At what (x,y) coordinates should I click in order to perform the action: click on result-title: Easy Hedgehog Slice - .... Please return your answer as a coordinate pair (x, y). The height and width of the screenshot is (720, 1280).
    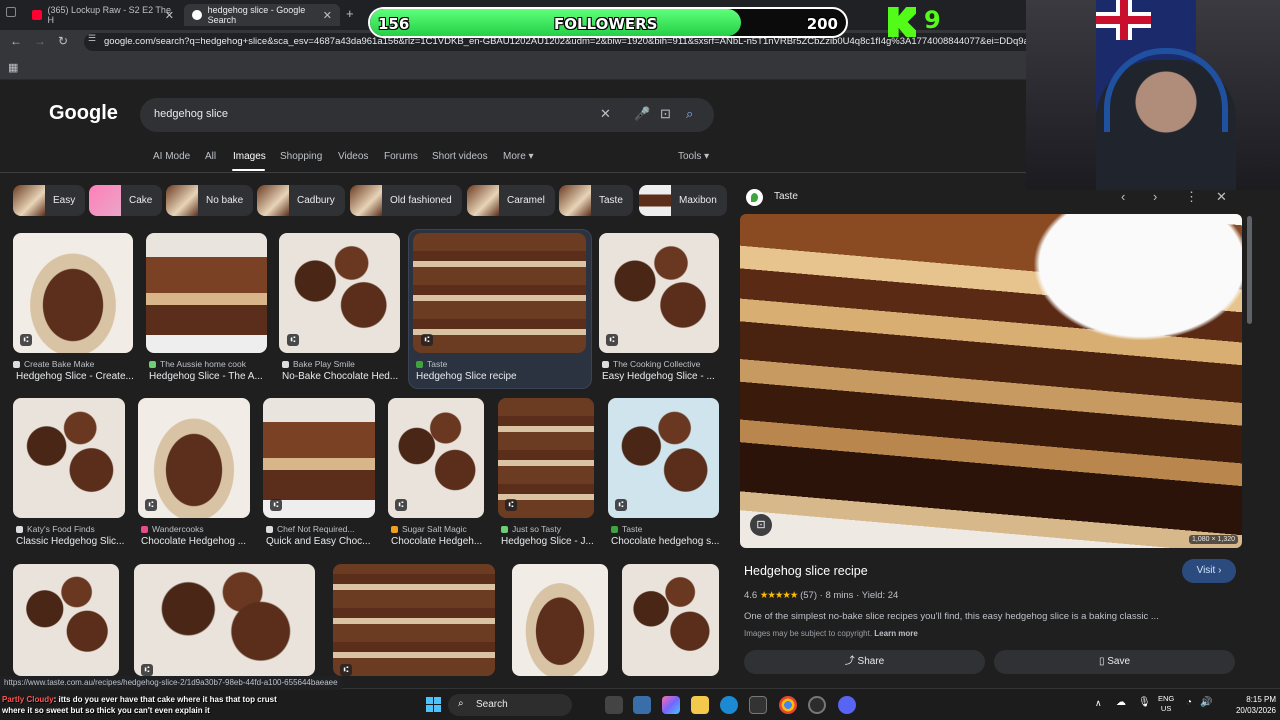
    Looking at the image, I should click on (660, 376).